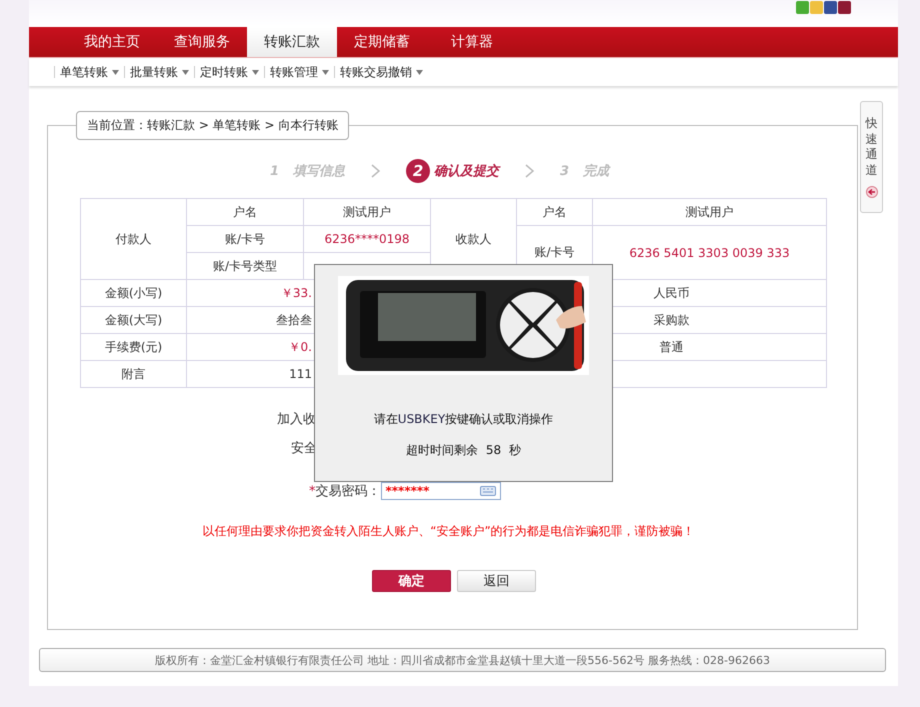 The image size is (920, 707). Describe the element at coordinates (871, 157) in the screenshot. I see `quick-access-tab: 快速通道` at that location.